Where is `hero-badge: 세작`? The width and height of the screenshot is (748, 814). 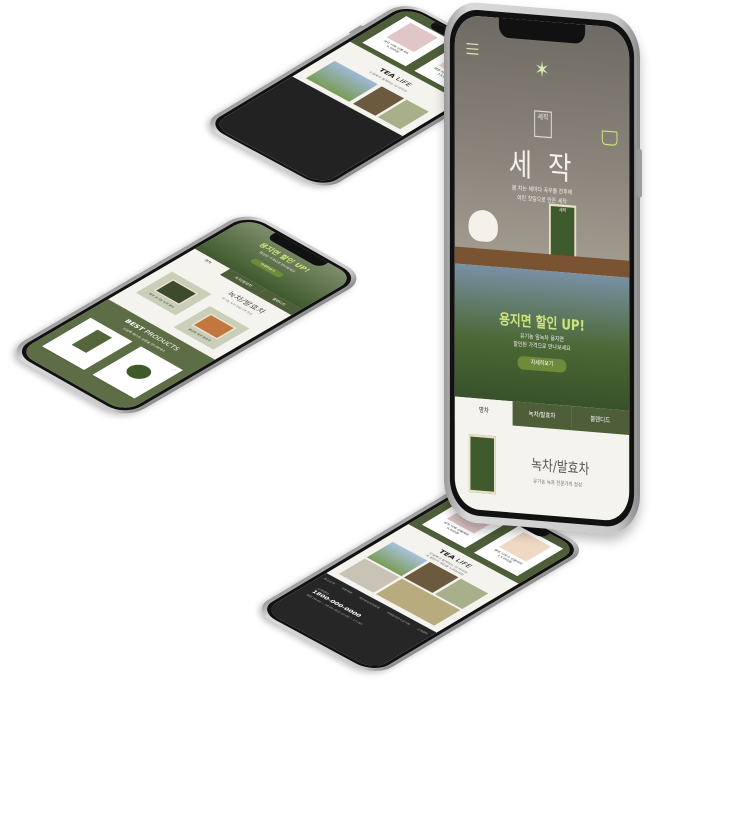 hero-badge: 세작 is located at coordinates (543, 124).